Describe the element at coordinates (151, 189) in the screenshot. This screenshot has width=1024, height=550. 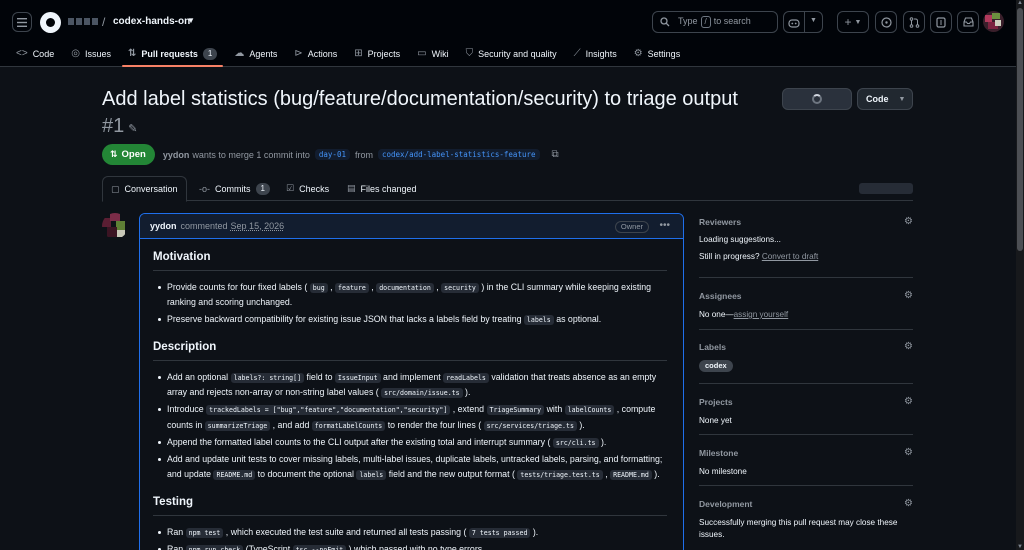
I see `tab-label: Conversation` at that location.